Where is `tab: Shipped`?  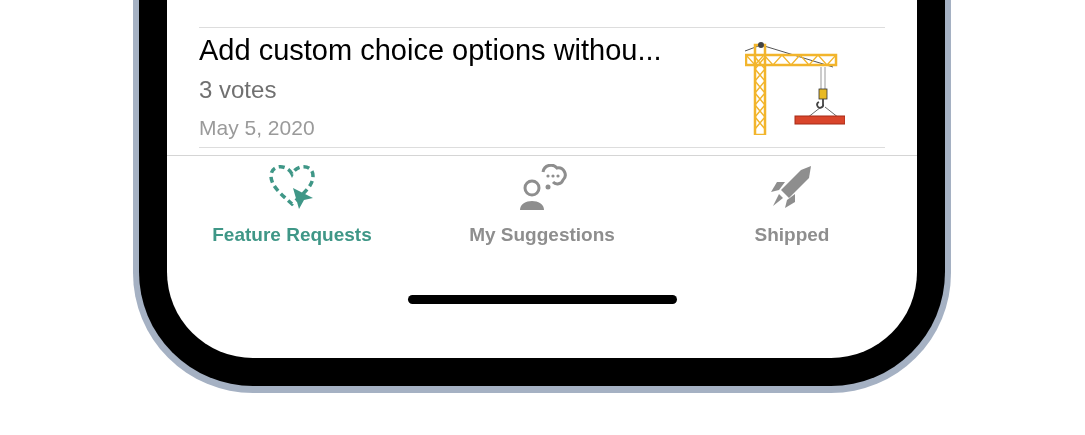
tab: Shipped is located at coordinates (792, 205).